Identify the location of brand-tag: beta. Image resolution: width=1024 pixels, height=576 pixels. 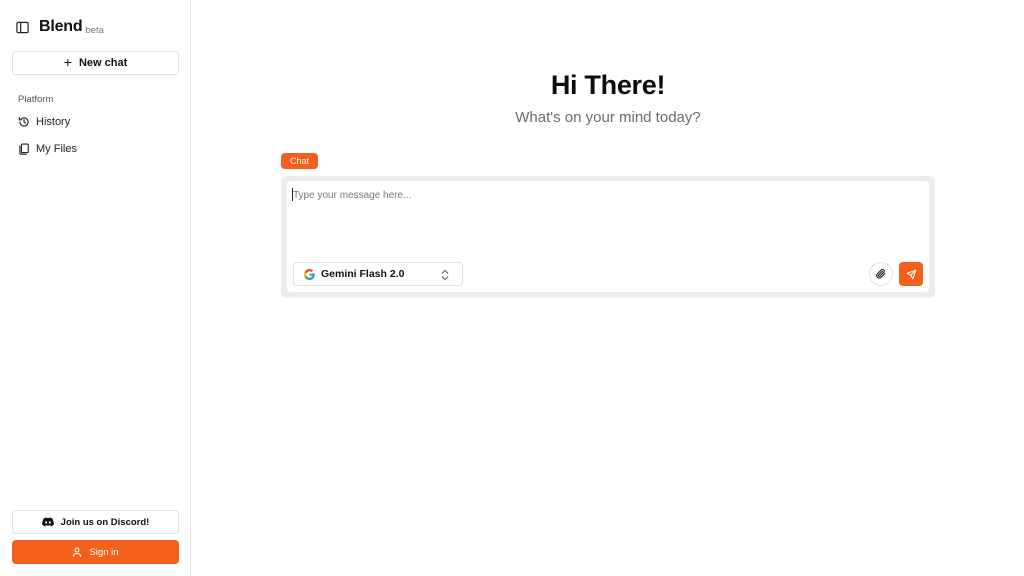
(94, 30).